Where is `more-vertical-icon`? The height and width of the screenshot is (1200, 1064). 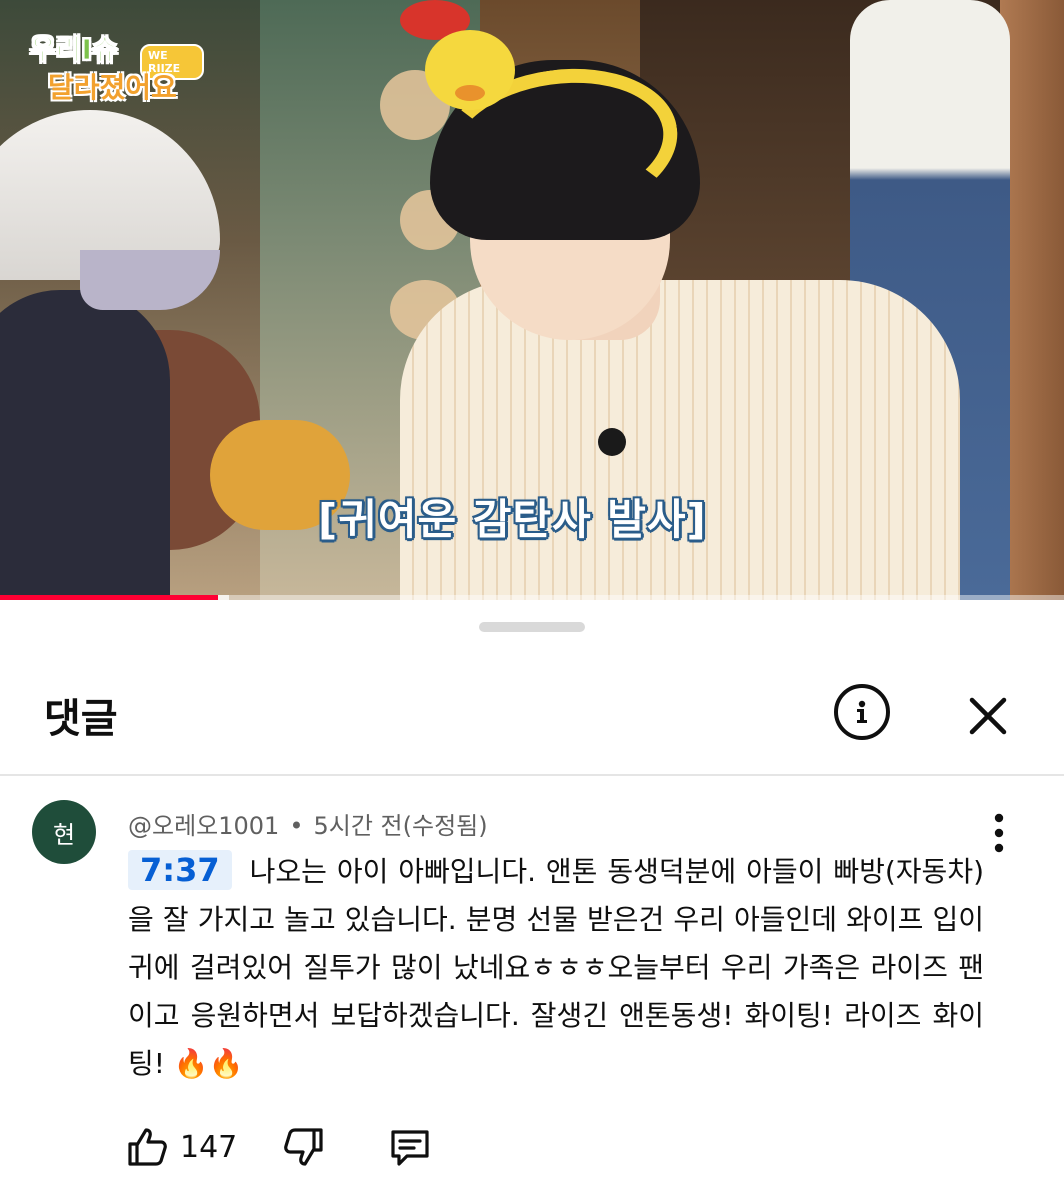
more-vertical-icon is located at coordinates (999, 833).